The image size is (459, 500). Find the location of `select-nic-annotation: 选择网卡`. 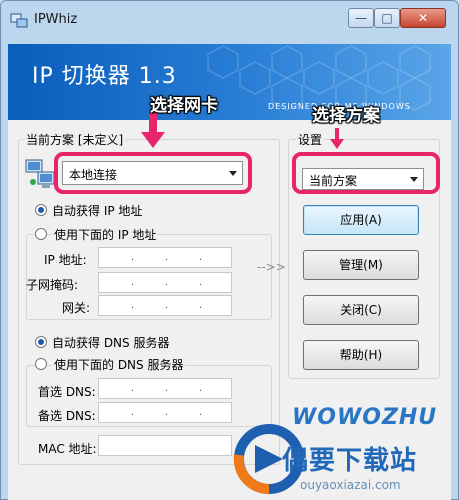

select-nic-annotation: 选择网卡 is located at coordinates (184, 106).